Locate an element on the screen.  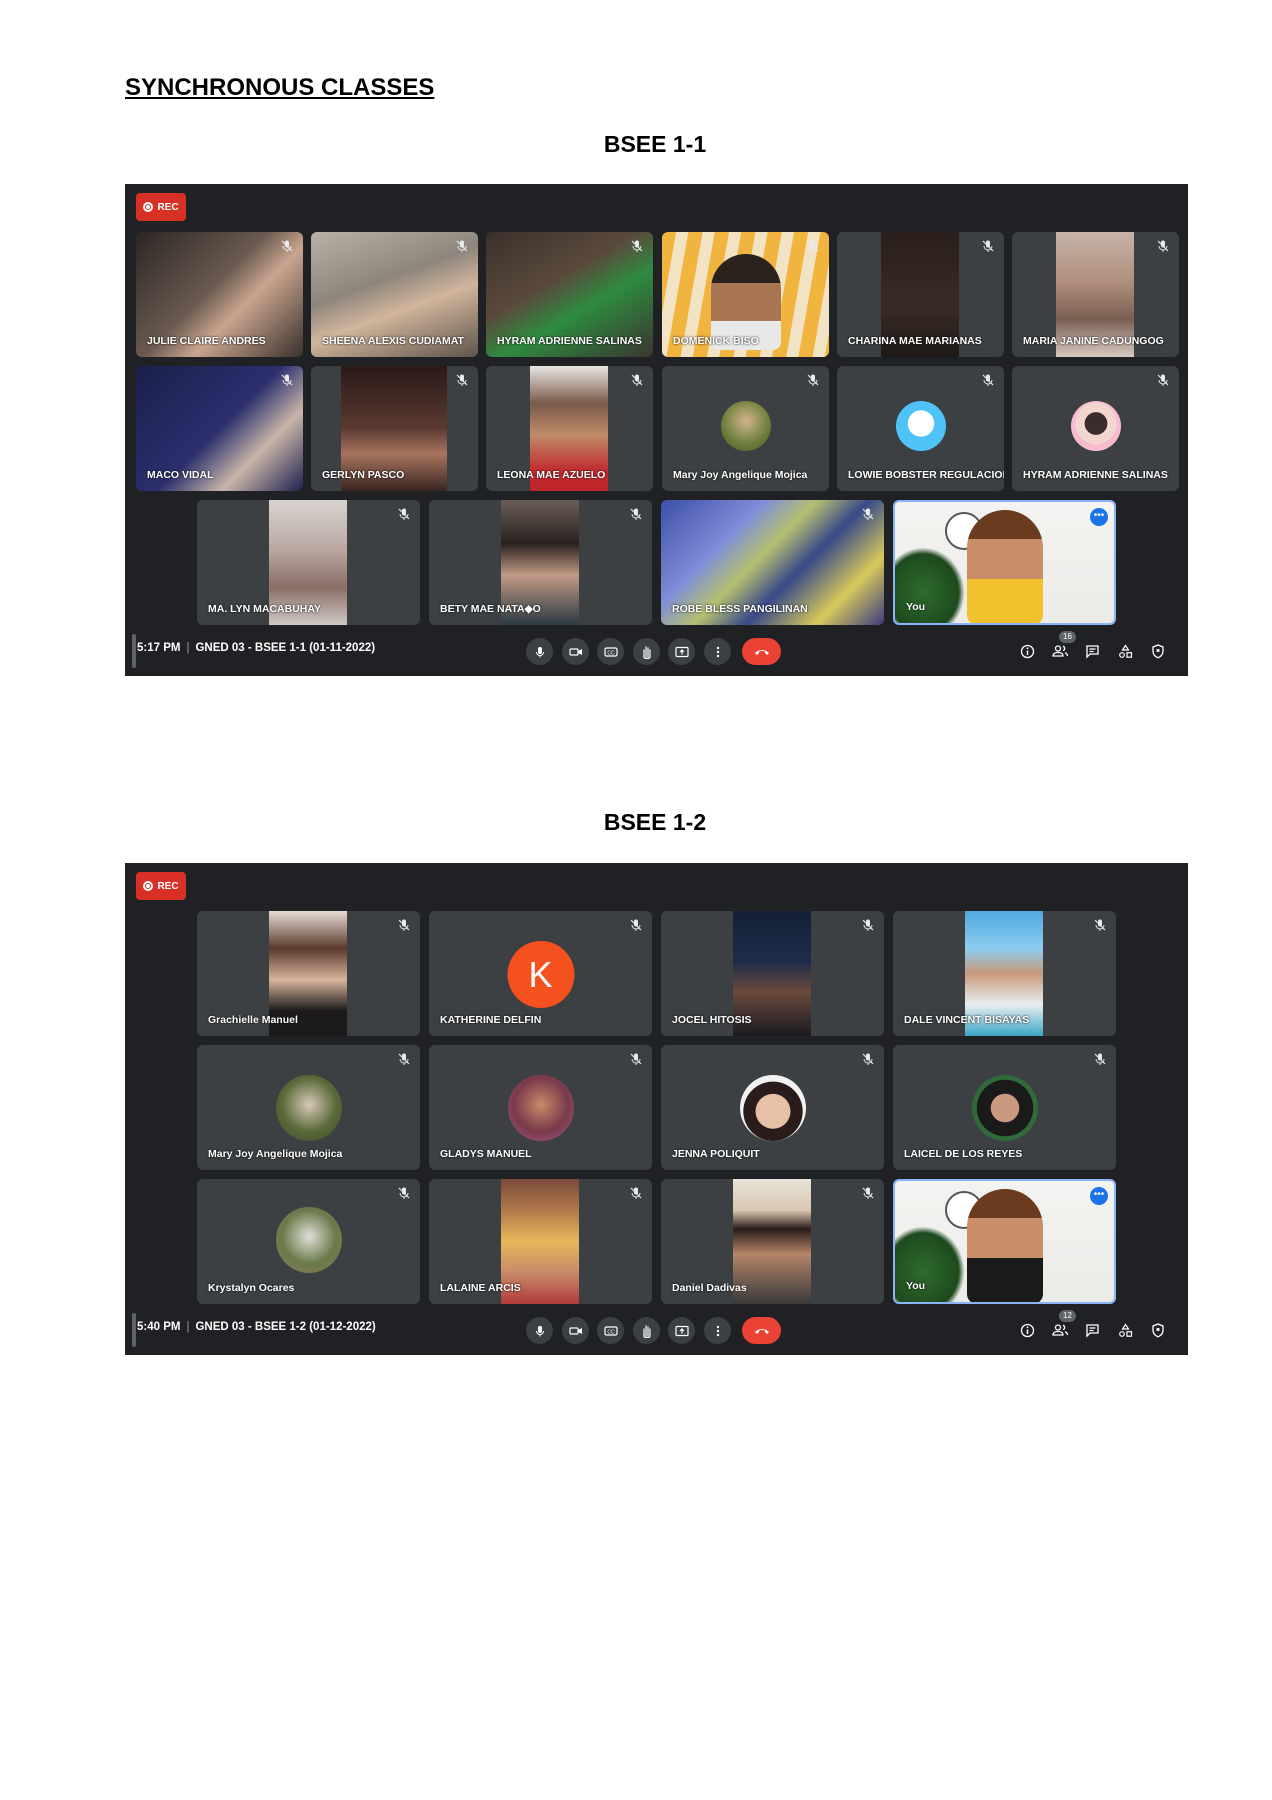
participant-tile: MARIA JANINE CADUNGOG is located at coordinates (1095, 294).